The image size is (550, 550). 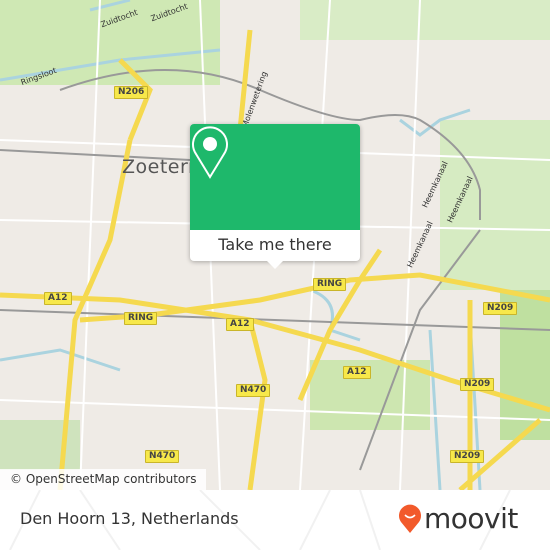 I want to click on road-shield: N206, so click(x=131, y=92).